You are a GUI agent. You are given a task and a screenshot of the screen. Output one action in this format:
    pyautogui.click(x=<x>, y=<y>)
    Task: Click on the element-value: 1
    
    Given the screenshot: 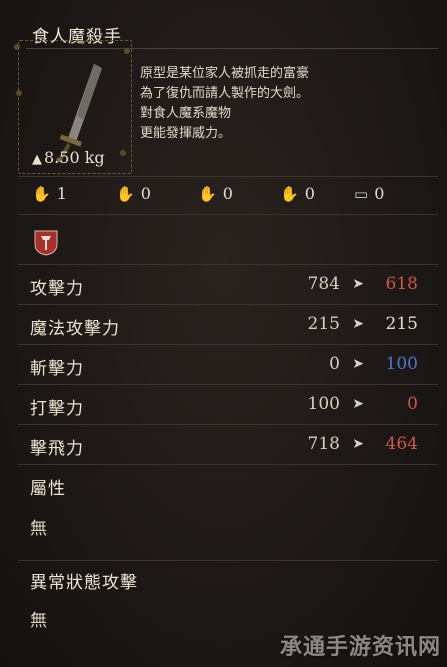 What is the action you would take?
    pyautogui.click(x=61, y=193)
    